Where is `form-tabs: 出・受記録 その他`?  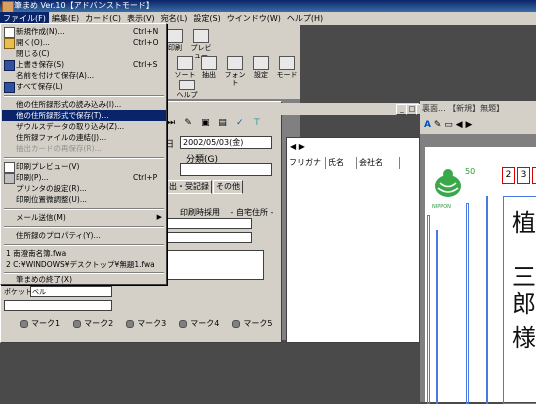 form-tabs: 出・受記録 その他 is located at coordinates (221, 187).